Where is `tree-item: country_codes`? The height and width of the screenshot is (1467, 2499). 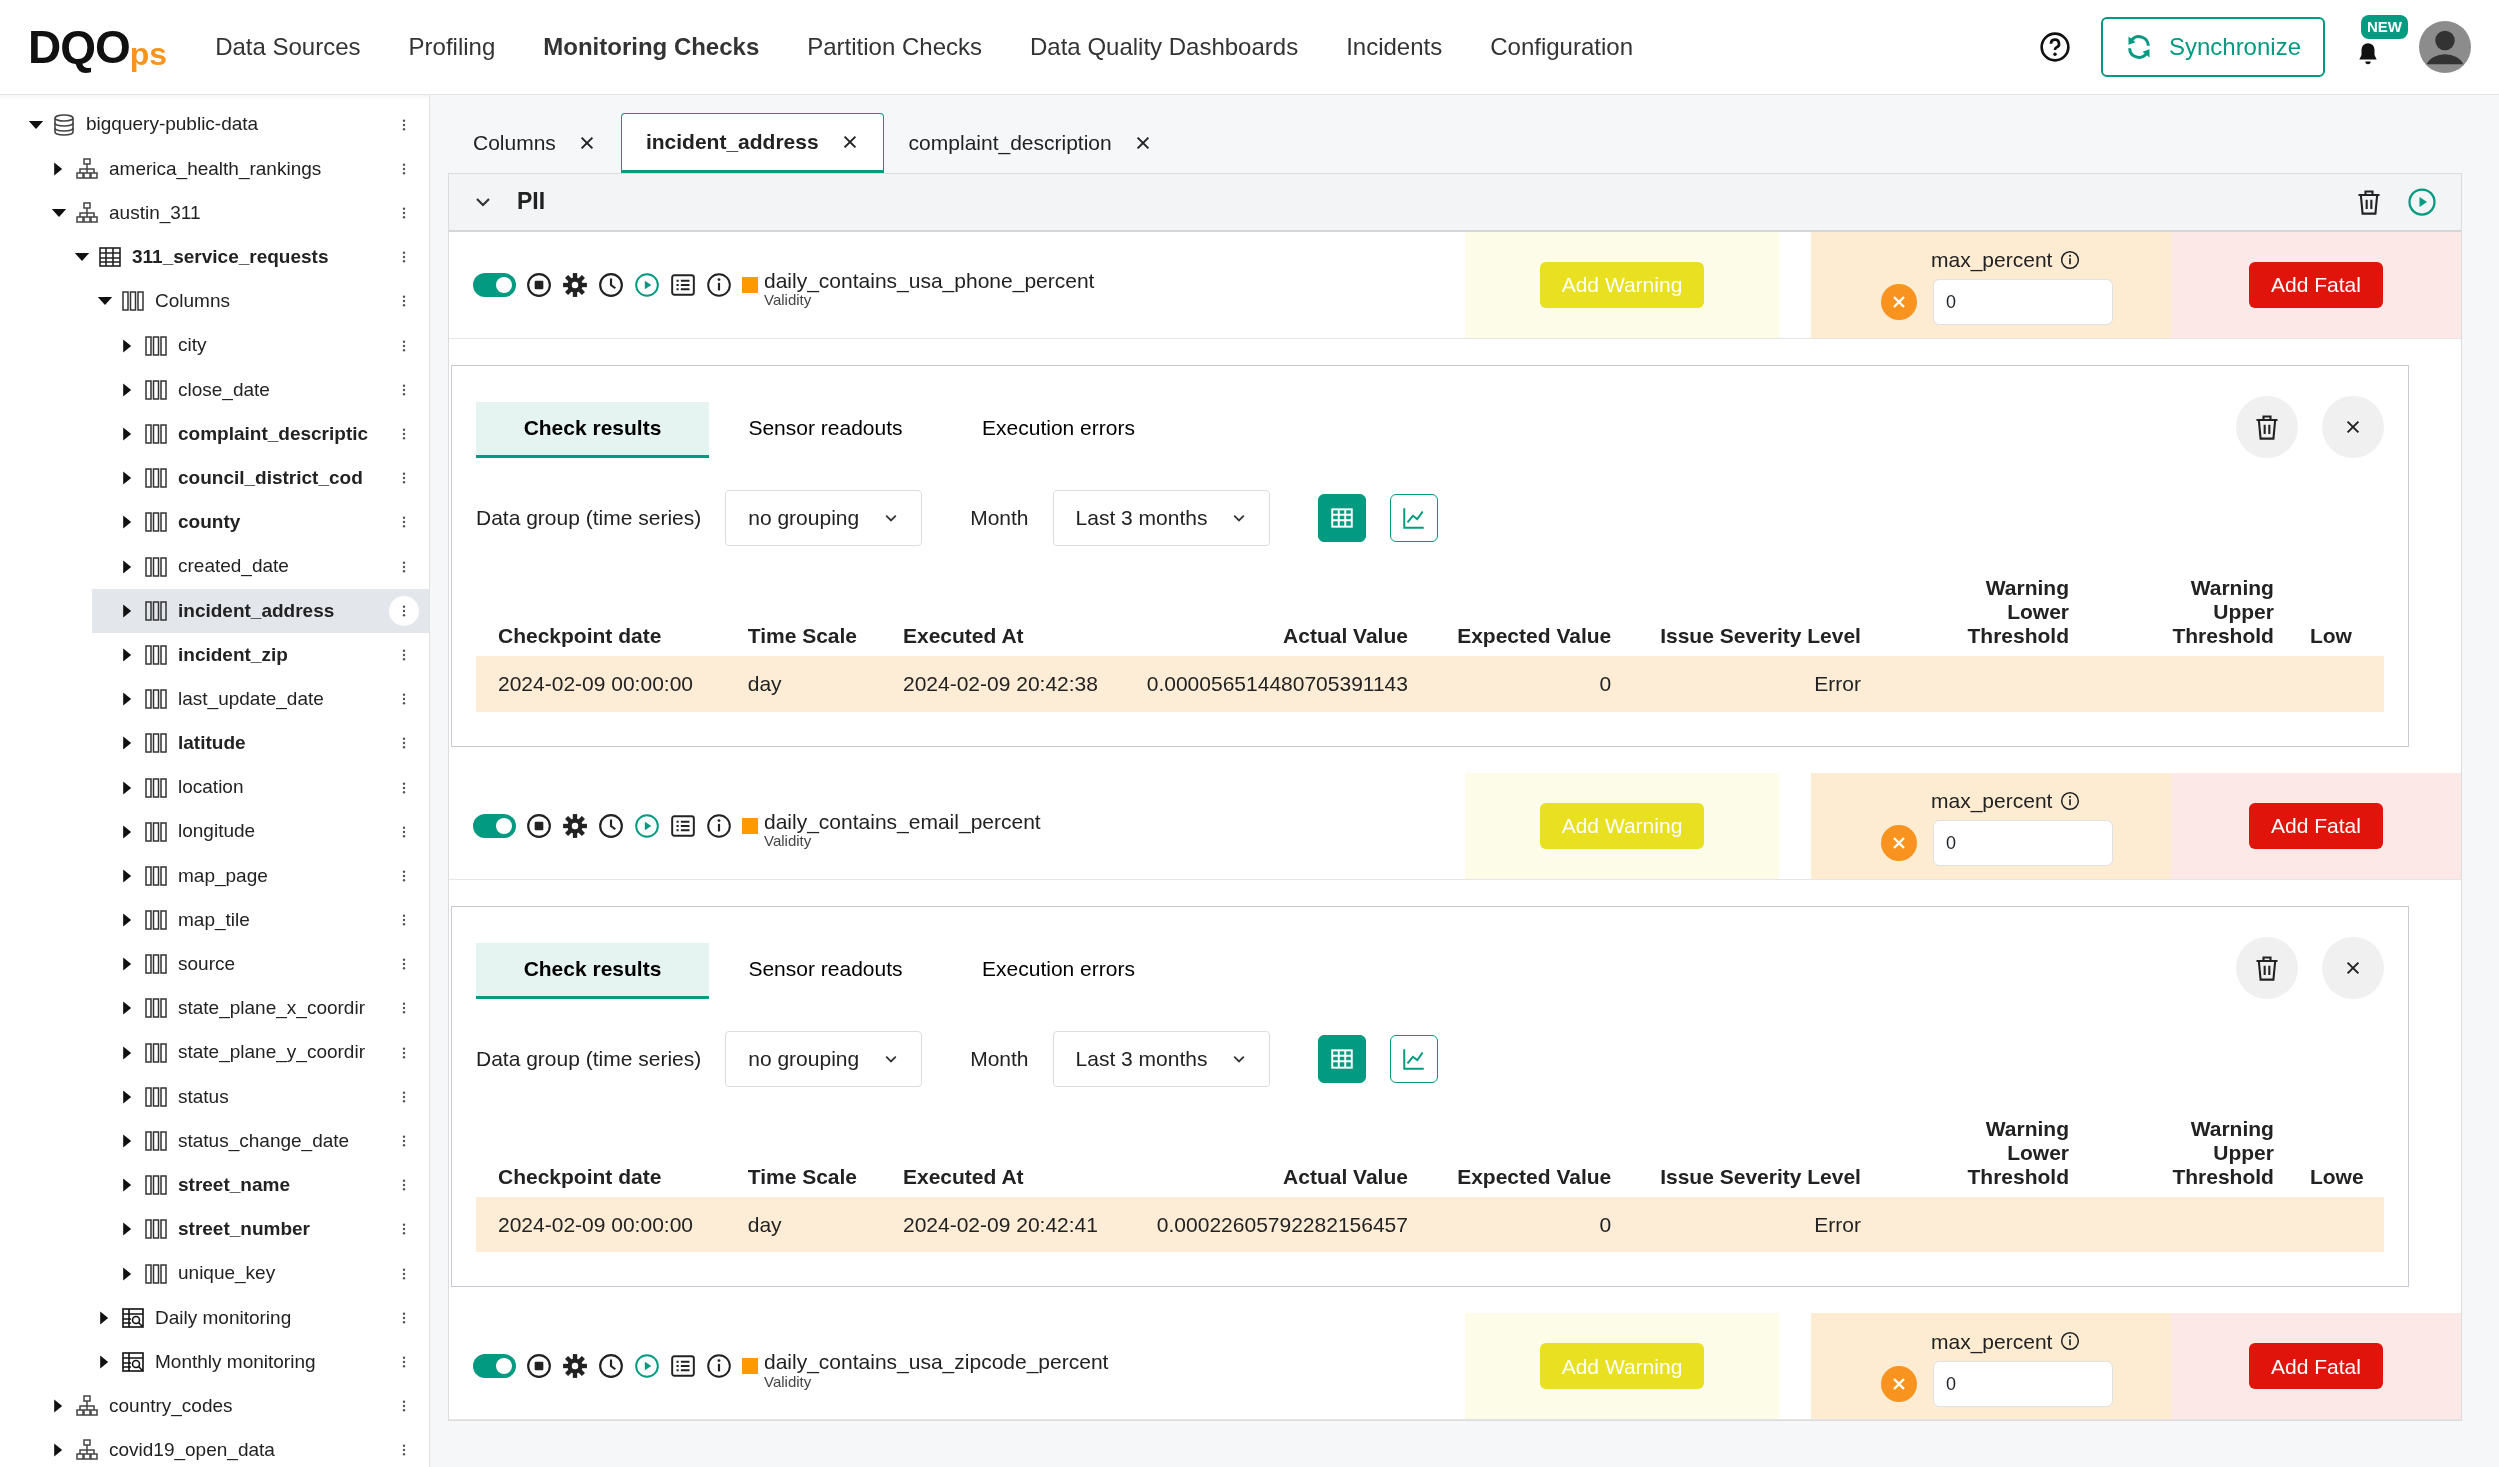 tree-item: country_codes is located at coordinates (214, 1406).